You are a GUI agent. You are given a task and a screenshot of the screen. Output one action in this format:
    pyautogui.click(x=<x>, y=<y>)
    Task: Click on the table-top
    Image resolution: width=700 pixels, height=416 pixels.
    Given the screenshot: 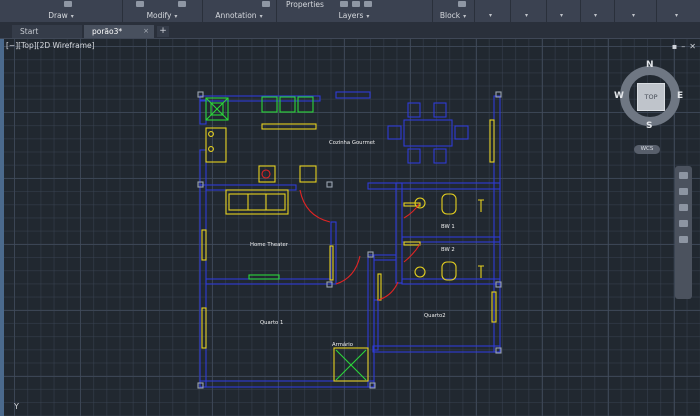 What is the action you would take?
    pyautogui.click(x=428, y=133)
    